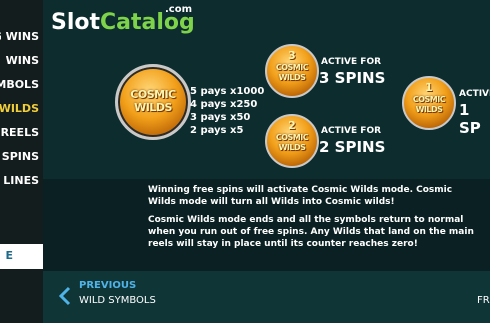 This screenshot has width=490, height=323. Describe the element at coordinates (474, 94) in the screenshot. I see `active-for-label: ACTIVE` at that location.